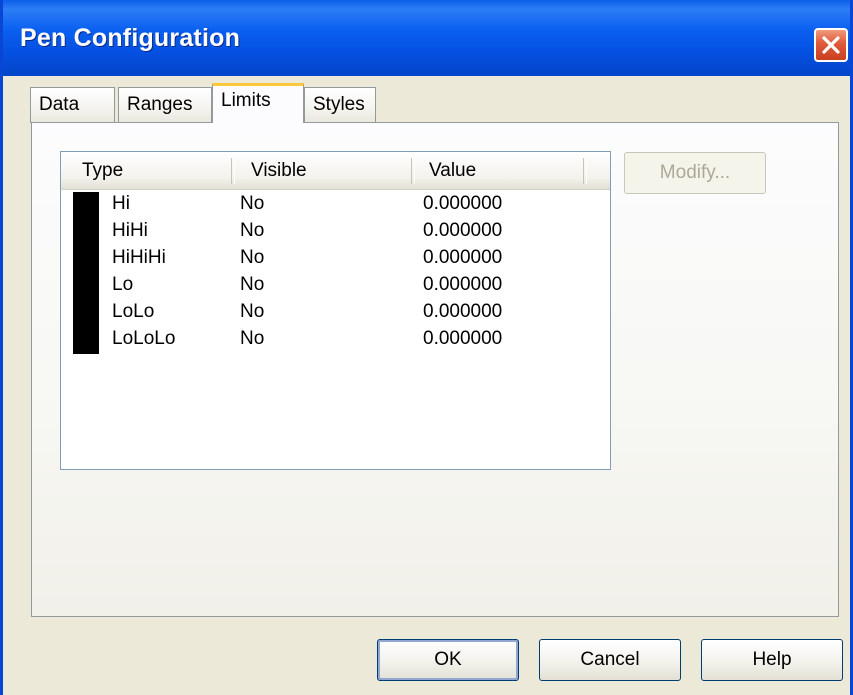 The image size is (853, 695). I want to click on row-type: LoLoLo, so click(144, 338).